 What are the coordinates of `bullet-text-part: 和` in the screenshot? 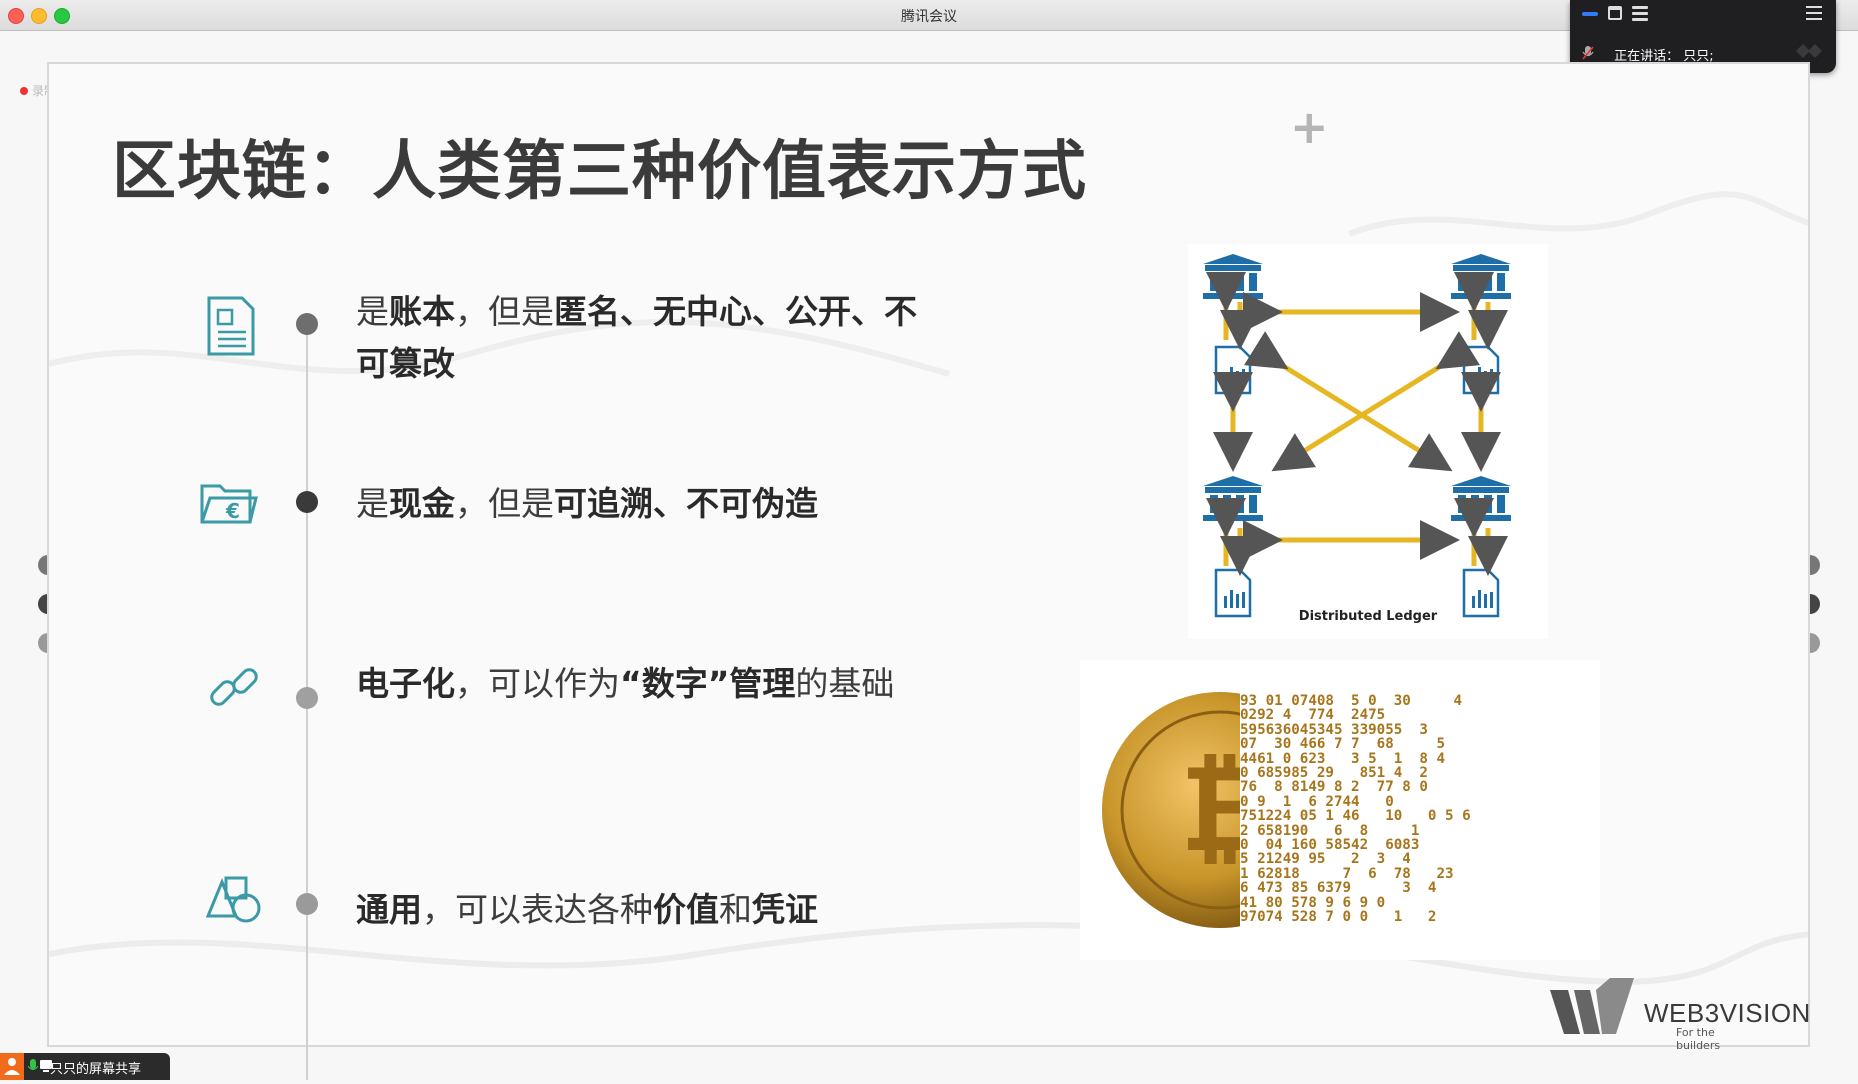 It's located at (735, 909).